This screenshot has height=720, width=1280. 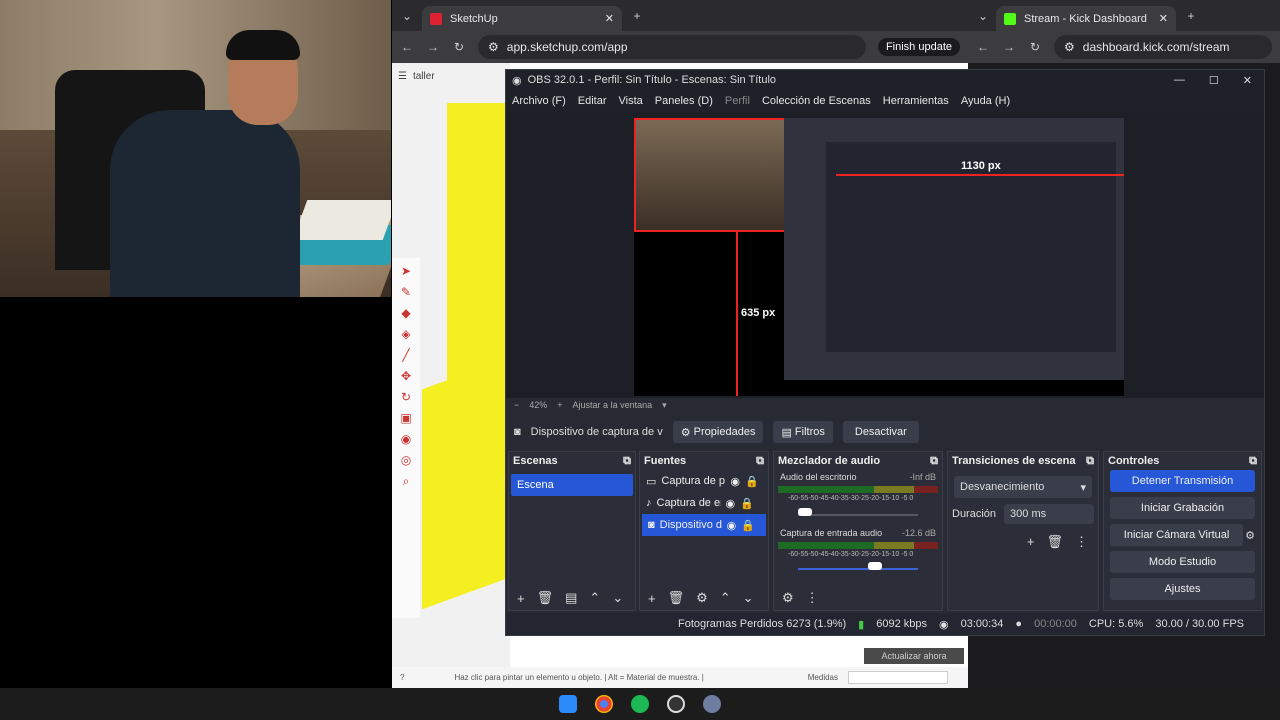 I want to click on select-icon: ➤, so click(x=406, y=271).